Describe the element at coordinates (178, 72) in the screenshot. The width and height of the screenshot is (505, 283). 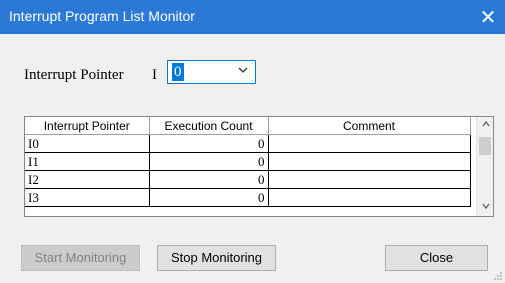
I see `interrupt-pointer-value: 0` at that location.